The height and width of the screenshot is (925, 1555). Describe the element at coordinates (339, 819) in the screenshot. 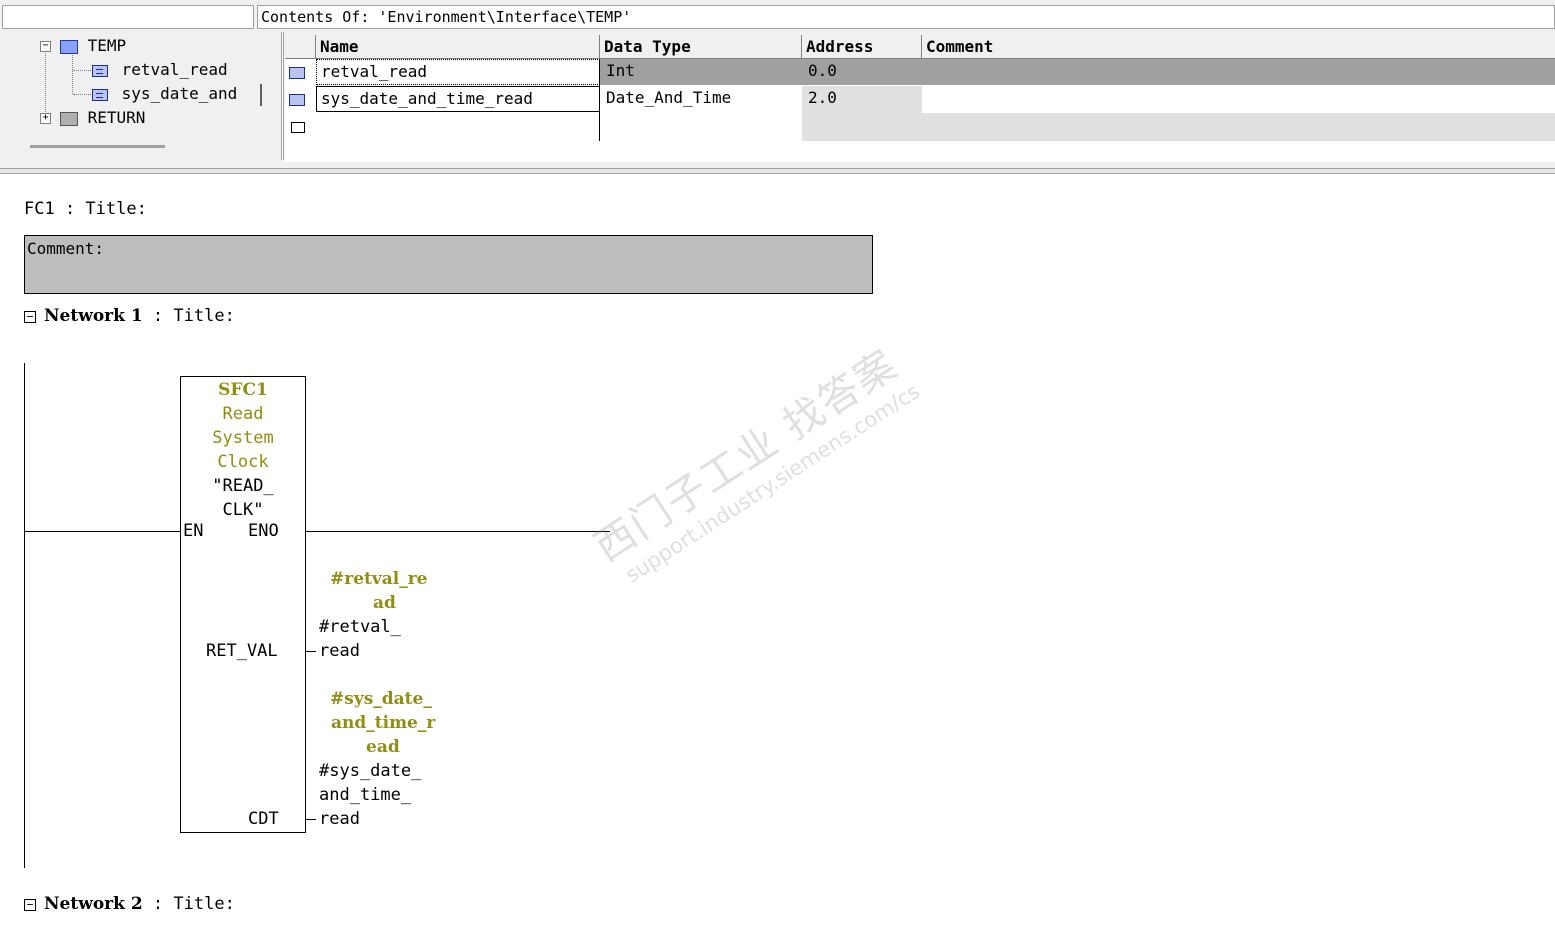

I see `cdt-address-line-3: read` at that location.